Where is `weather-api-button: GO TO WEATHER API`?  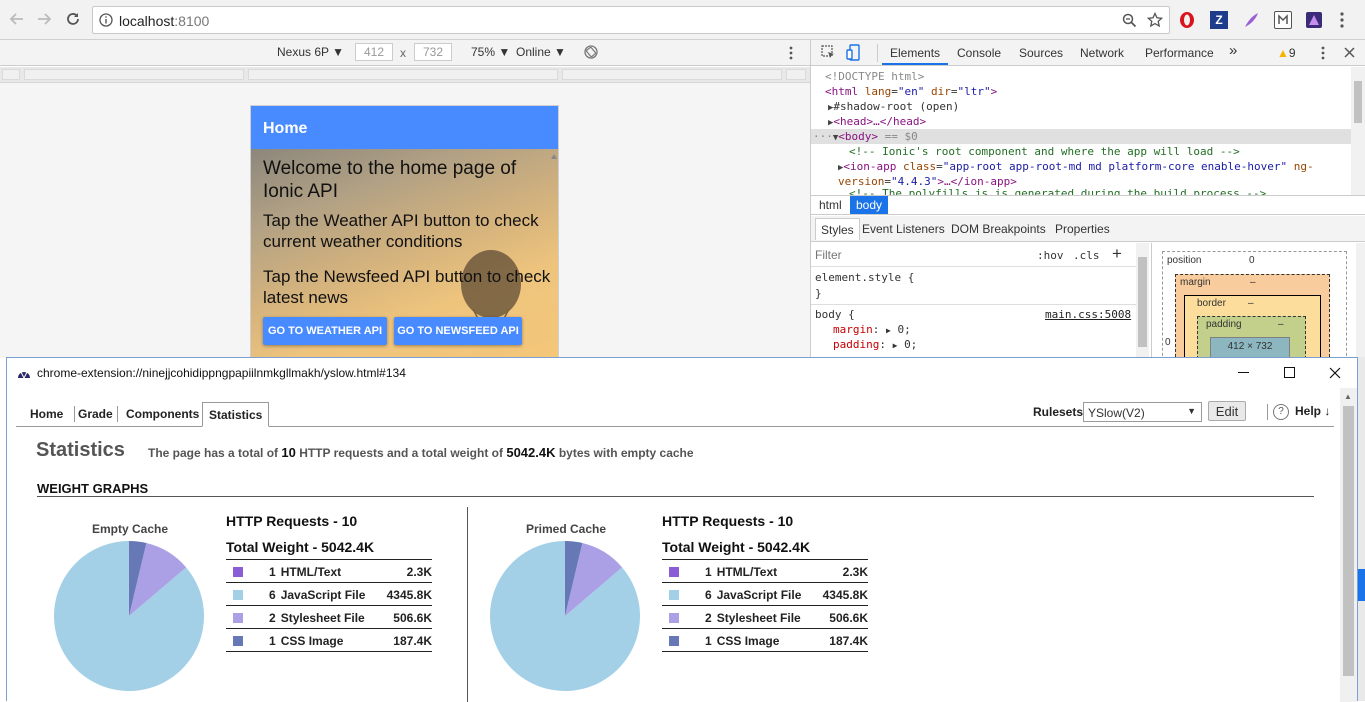 weather-api-button: GO TO WEATHER API is located at coordinates (325, 331).